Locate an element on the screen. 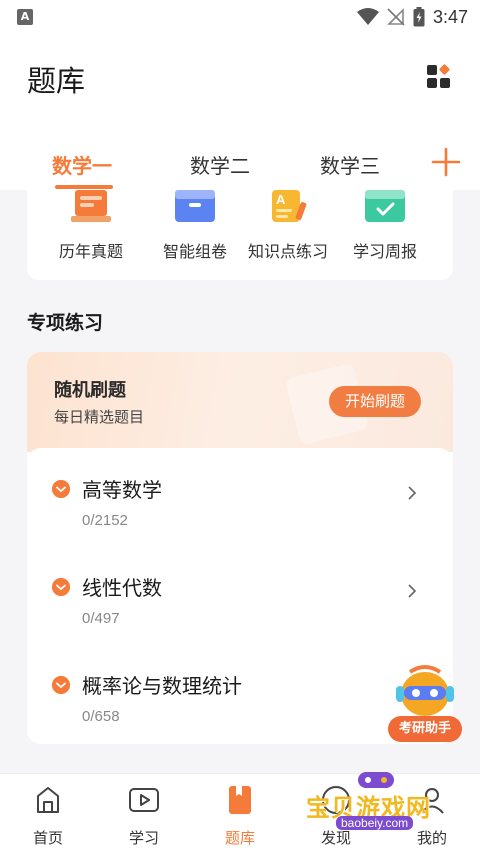 The image size is (480, 855). nav-label: 学习 is located at coordinates (143, 838).